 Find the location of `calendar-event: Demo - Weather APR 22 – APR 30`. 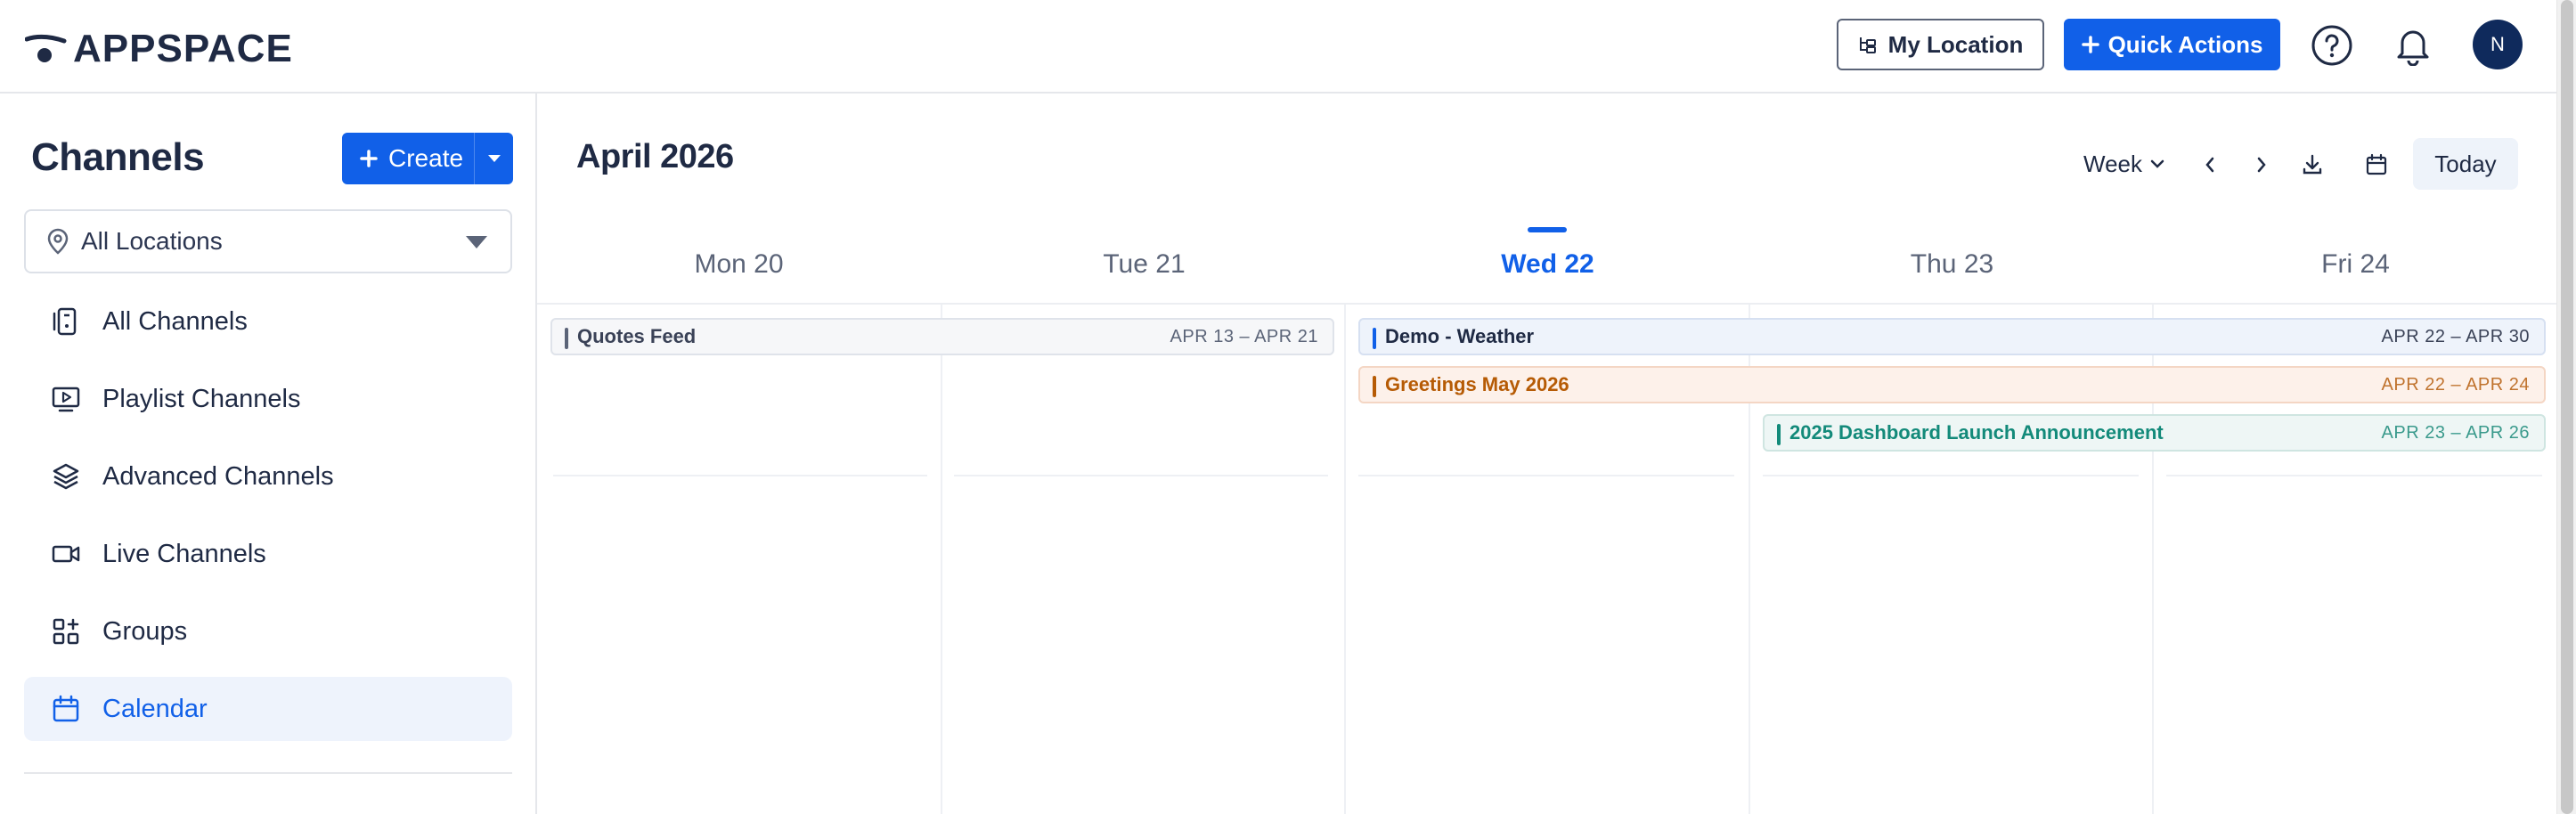

calendar-event: Demo - Weather APR 22 – APR 30 is located at coordinates (1952, 336).